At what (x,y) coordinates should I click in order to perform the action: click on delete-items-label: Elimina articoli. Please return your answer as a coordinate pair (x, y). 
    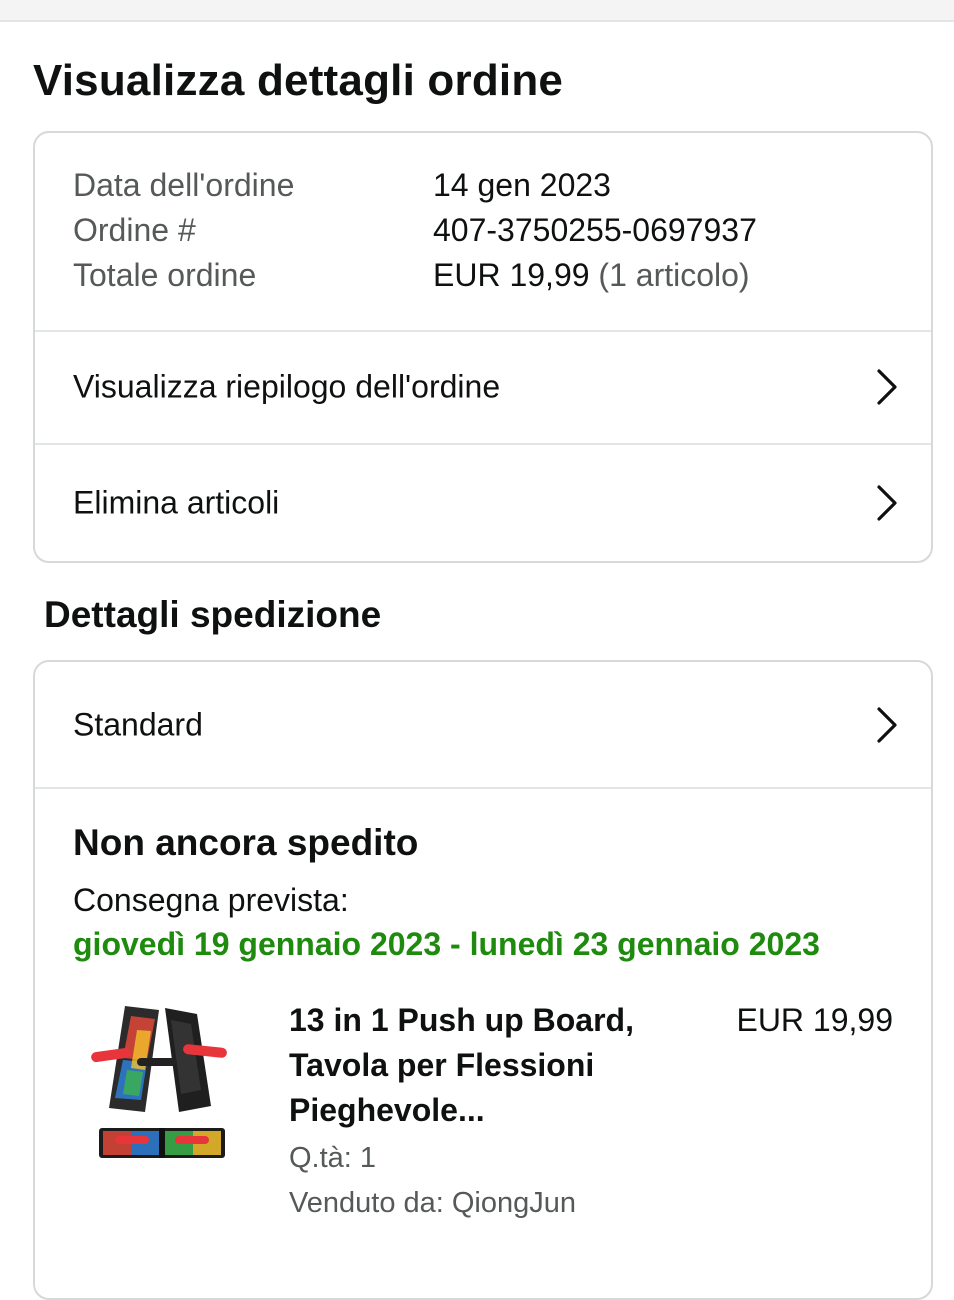
    Looking at the image, I should click on (176, 502).